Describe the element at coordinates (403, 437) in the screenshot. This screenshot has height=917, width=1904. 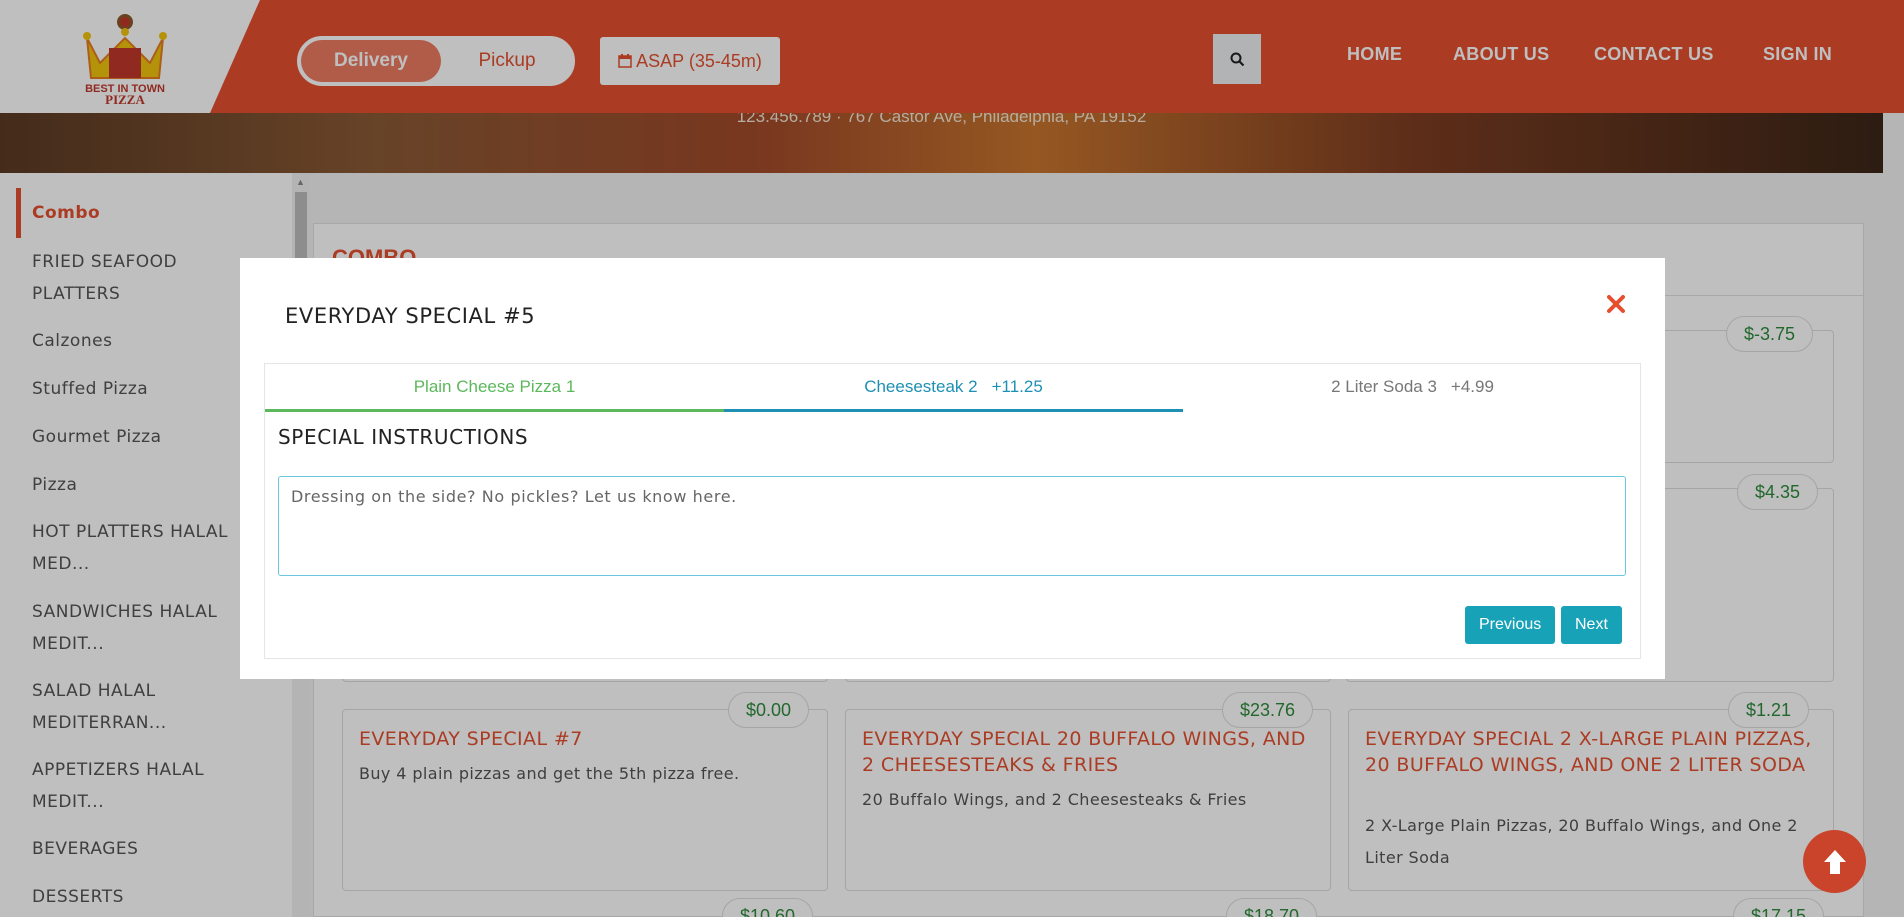
I see `special-instructions-label: SPECIAL INSTRUCTIONS` at that location.